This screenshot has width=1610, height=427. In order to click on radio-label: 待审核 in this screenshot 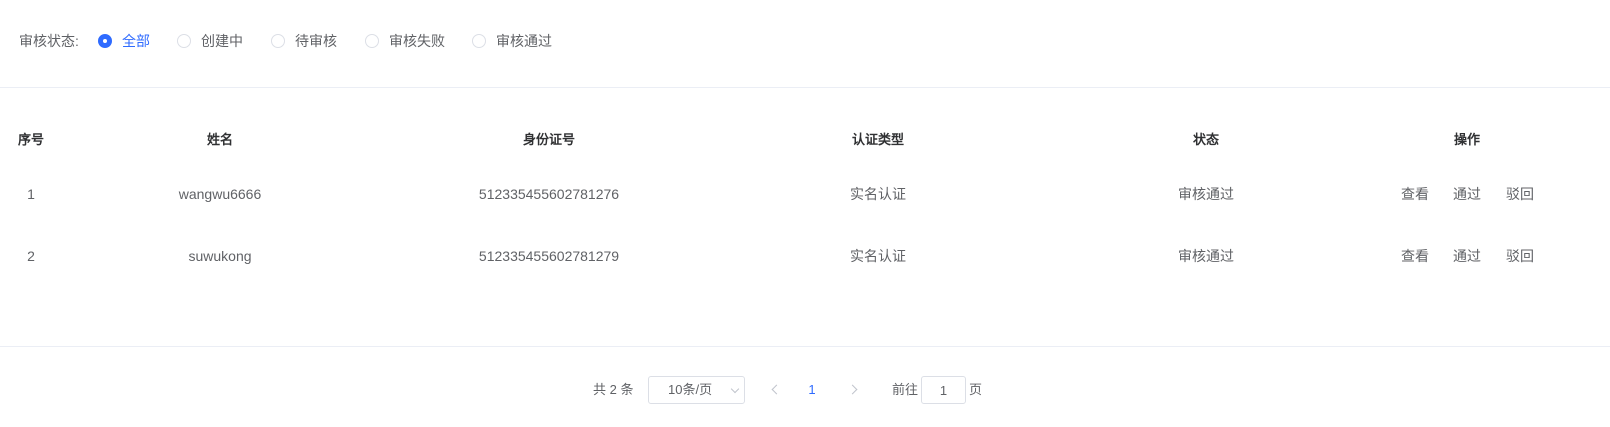, I will do `click(316, 41)`.